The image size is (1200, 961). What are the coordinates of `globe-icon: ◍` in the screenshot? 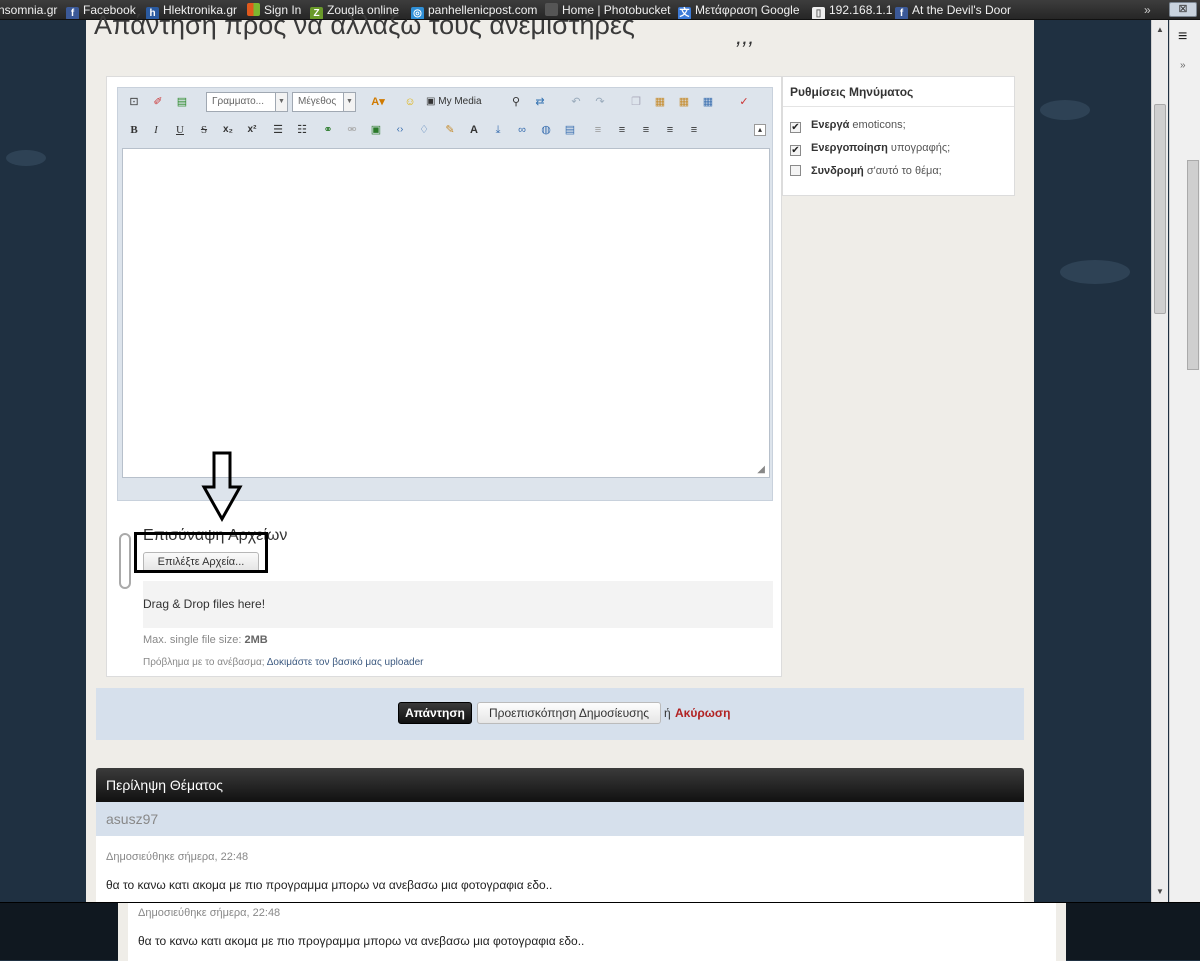 It's located at (546, 130).